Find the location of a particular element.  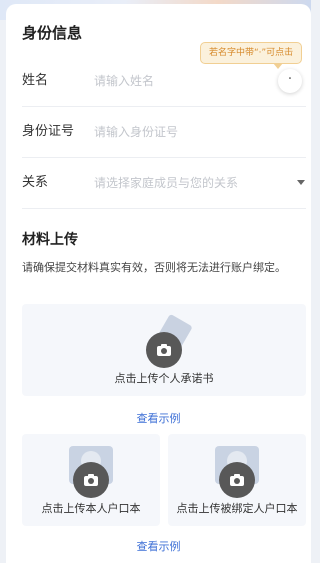

relation-row: 关系 请选择家庭成员与您的关系 is located at coordinates (164, 183).